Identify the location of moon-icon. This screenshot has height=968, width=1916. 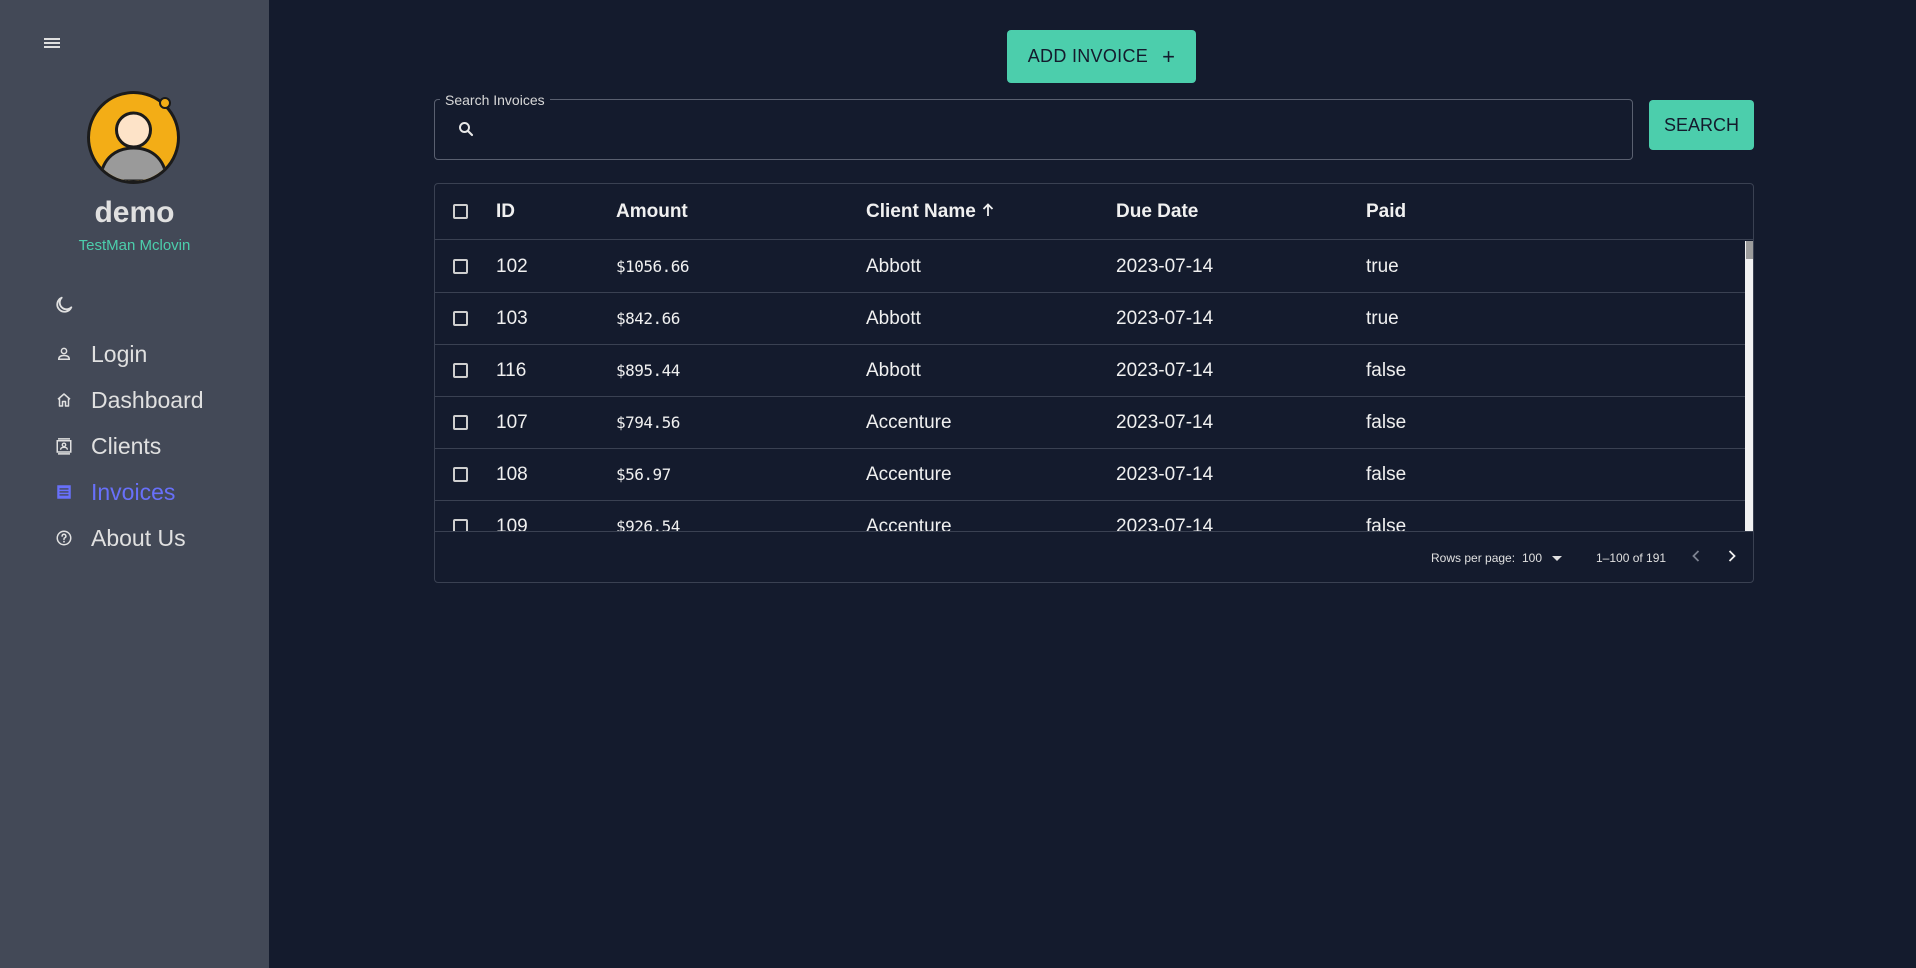
(64, 305).